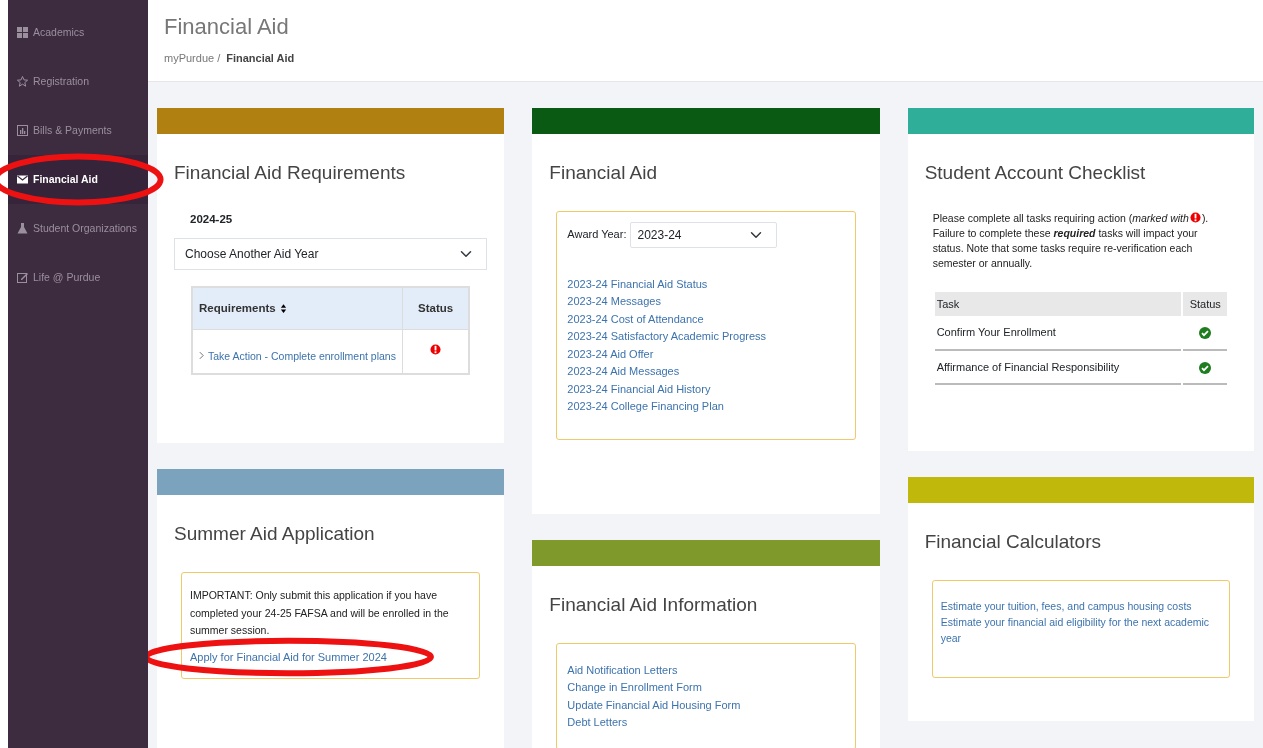  Describe the element at coordinates (706, 722) in the screenshot. I see `link: Debt Letters` at that location.